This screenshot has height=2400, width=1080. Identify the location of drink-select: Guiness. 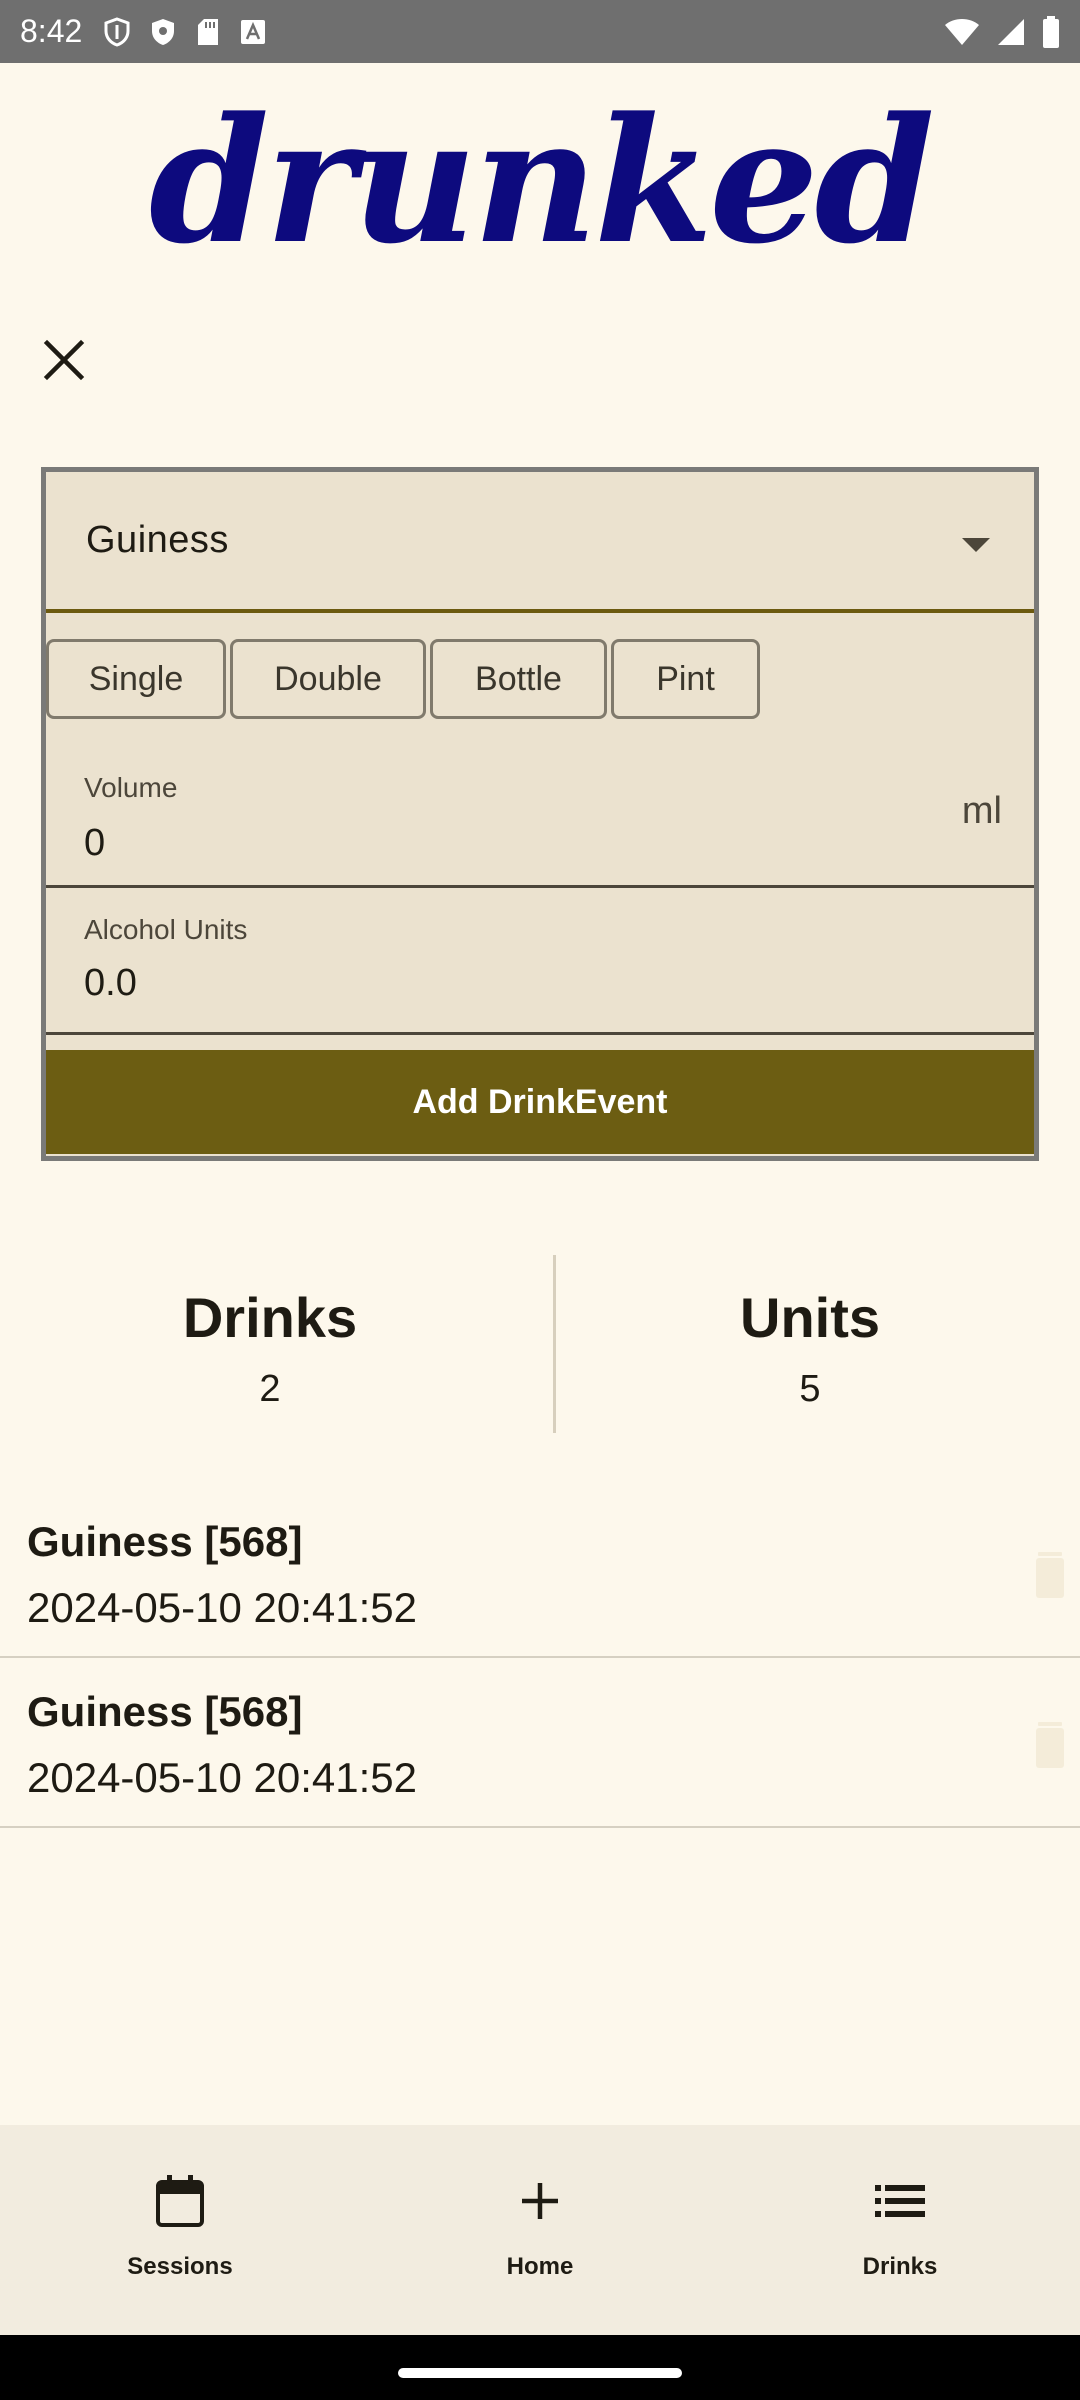
(540, 542).